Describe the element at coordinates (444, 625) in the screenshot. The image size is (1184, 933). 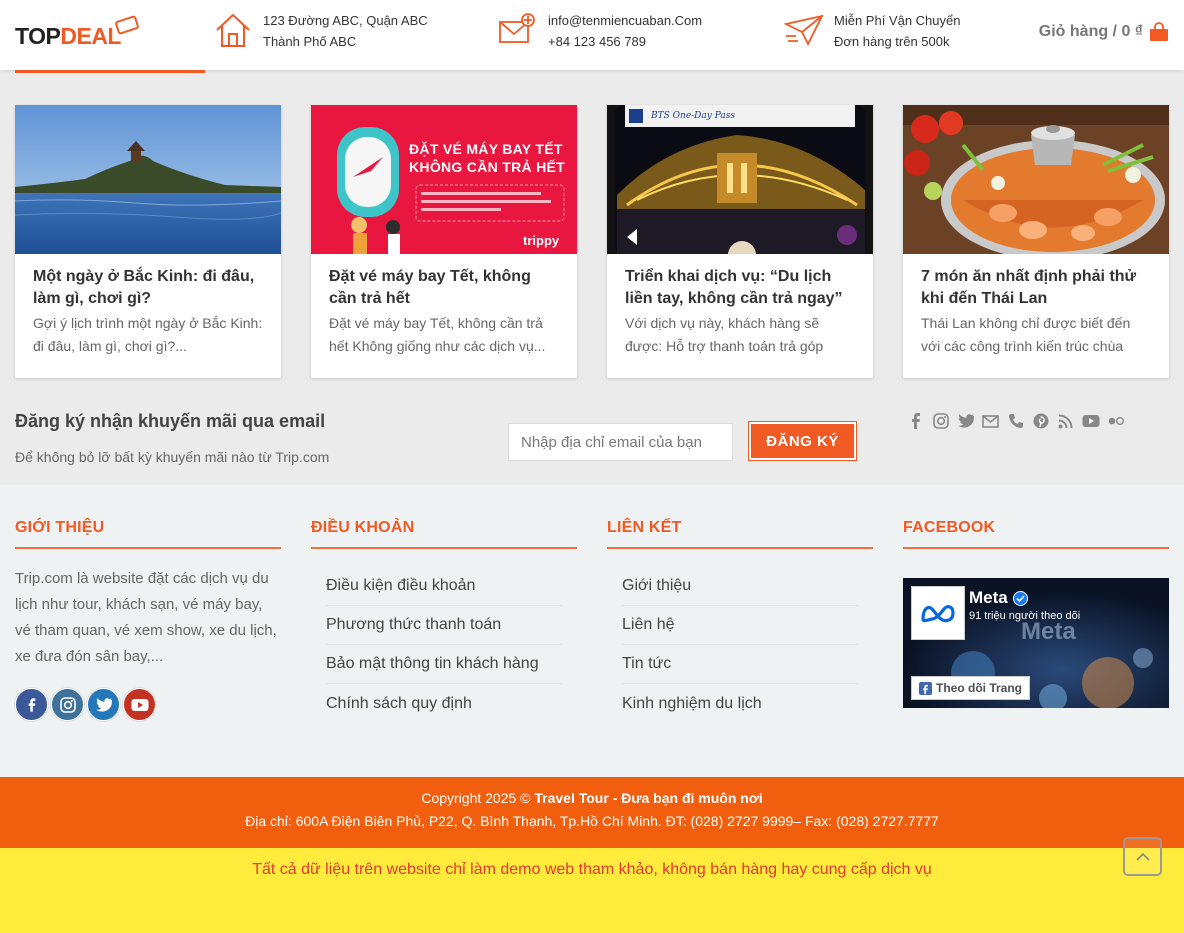
I see `footer-link: Phương thức thanh toán` at that location.